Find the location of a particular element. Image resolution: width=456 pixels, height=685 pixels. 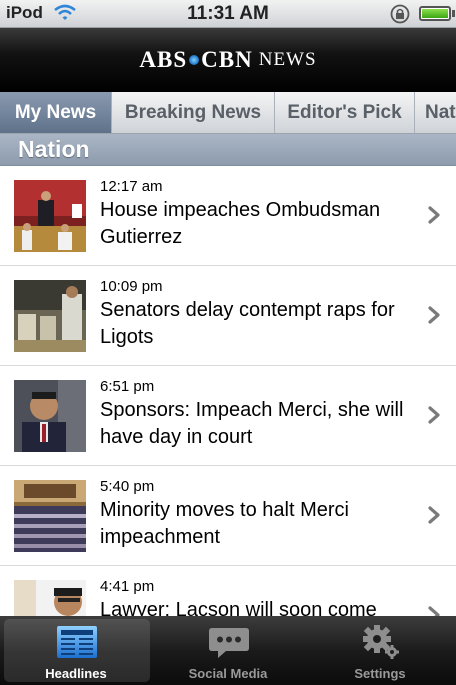

news-time: 12:17 am is located at coordinates (131, 186).